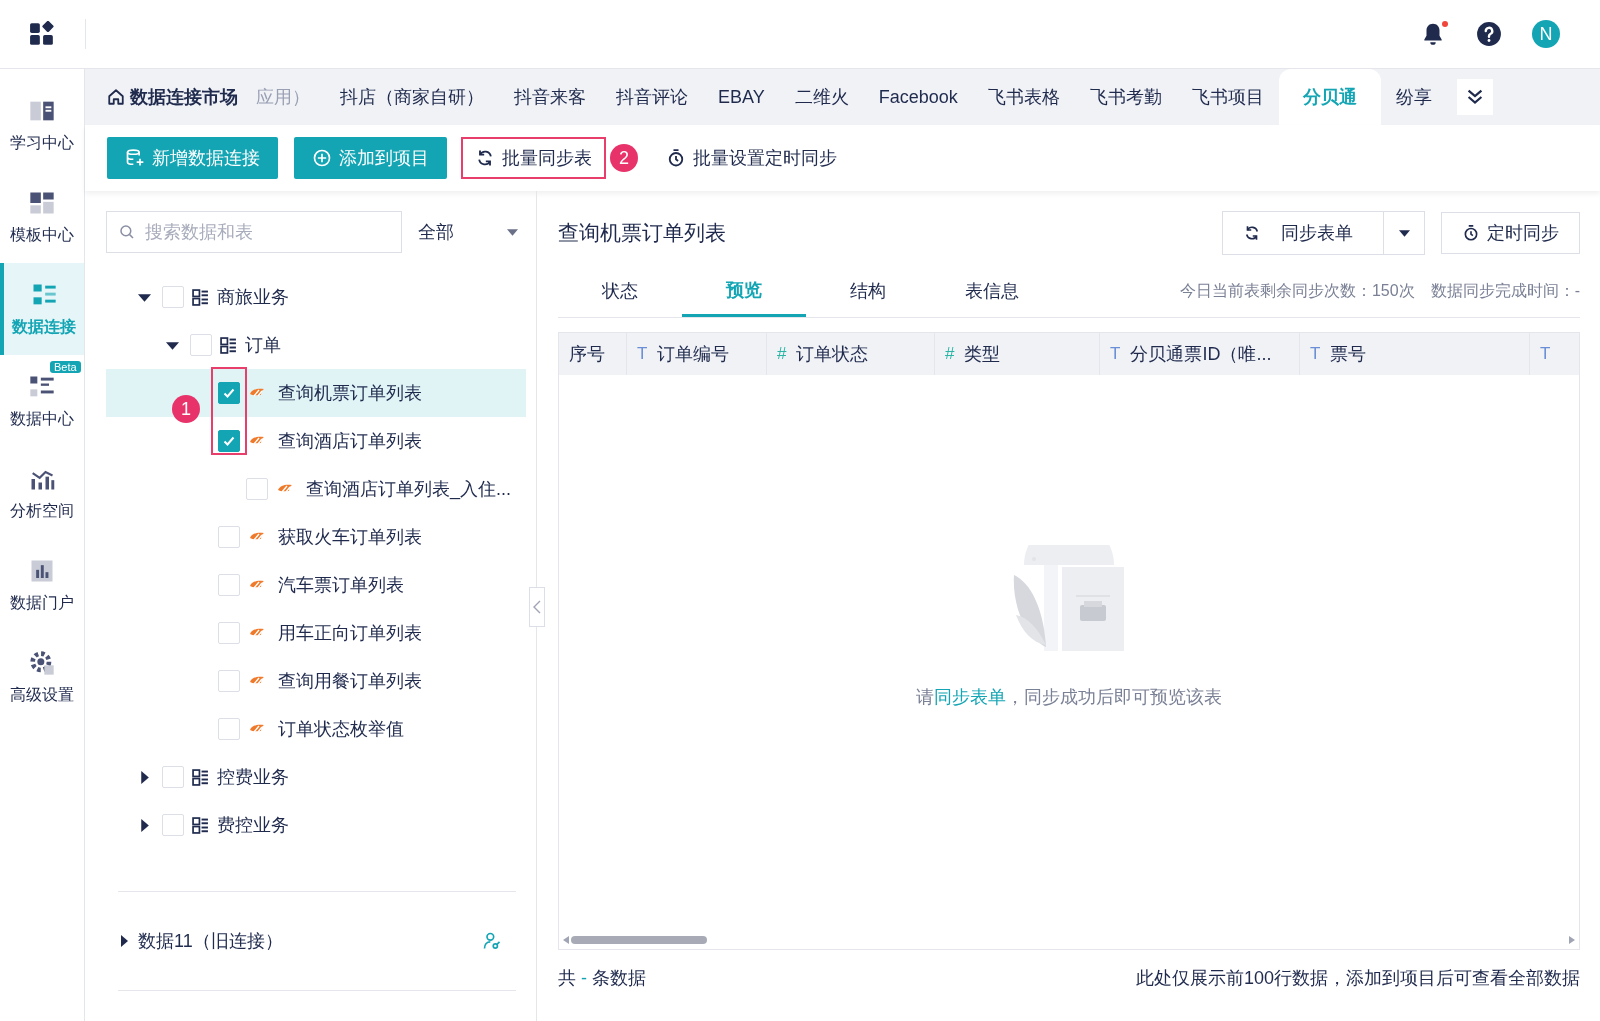  I want to click on tree-item: 控费业务, so click(316, 777).